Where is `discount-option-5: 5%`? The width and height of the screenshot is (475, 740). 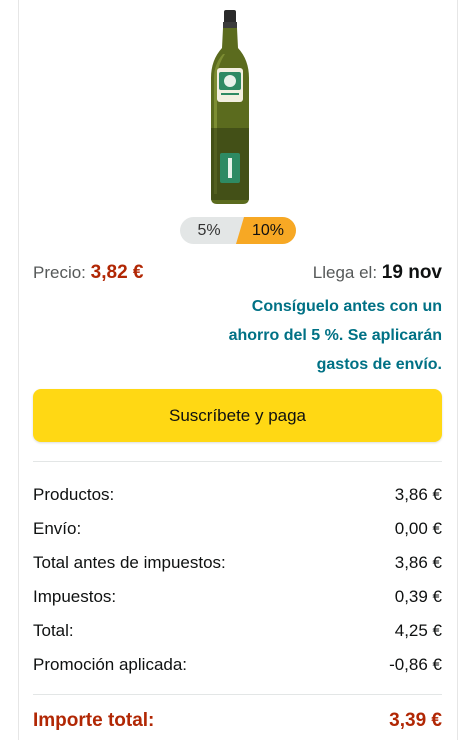
discount-option-5: 5% is located at coordinates (209, 230).